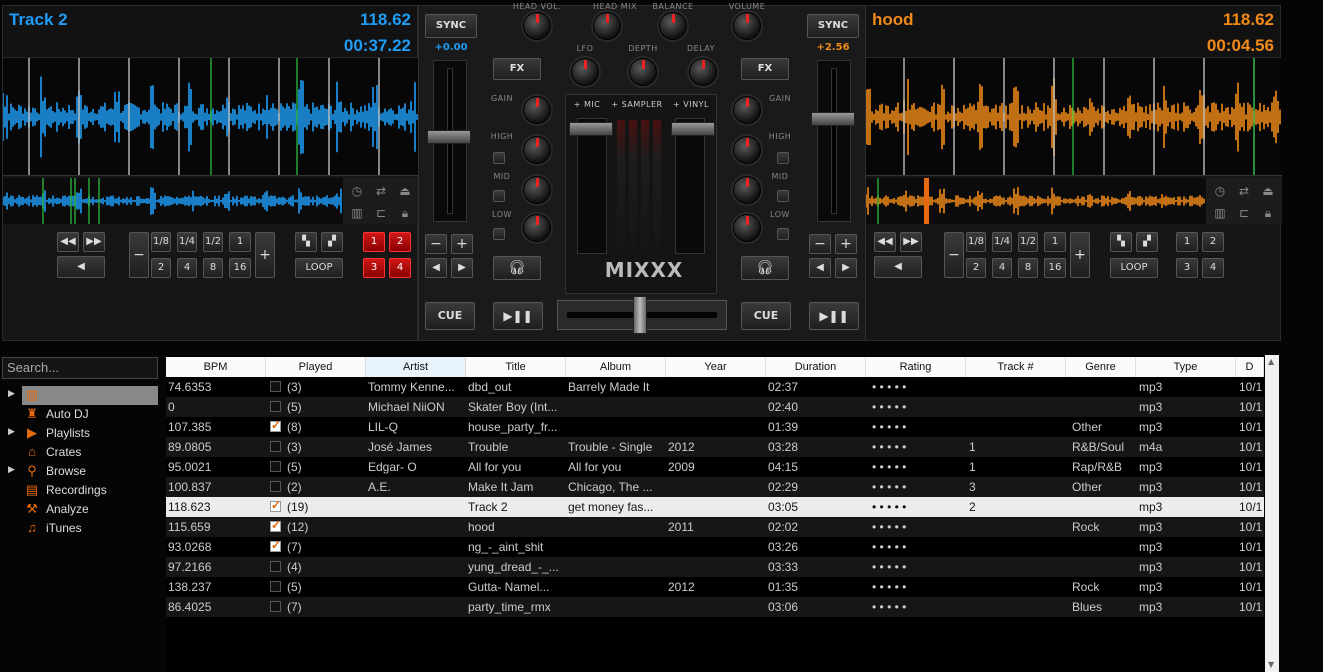 The image size is (1323, 672). Describe the element at coordinates (703, 72) in the screenshot. I see `delay-knob` at that location.